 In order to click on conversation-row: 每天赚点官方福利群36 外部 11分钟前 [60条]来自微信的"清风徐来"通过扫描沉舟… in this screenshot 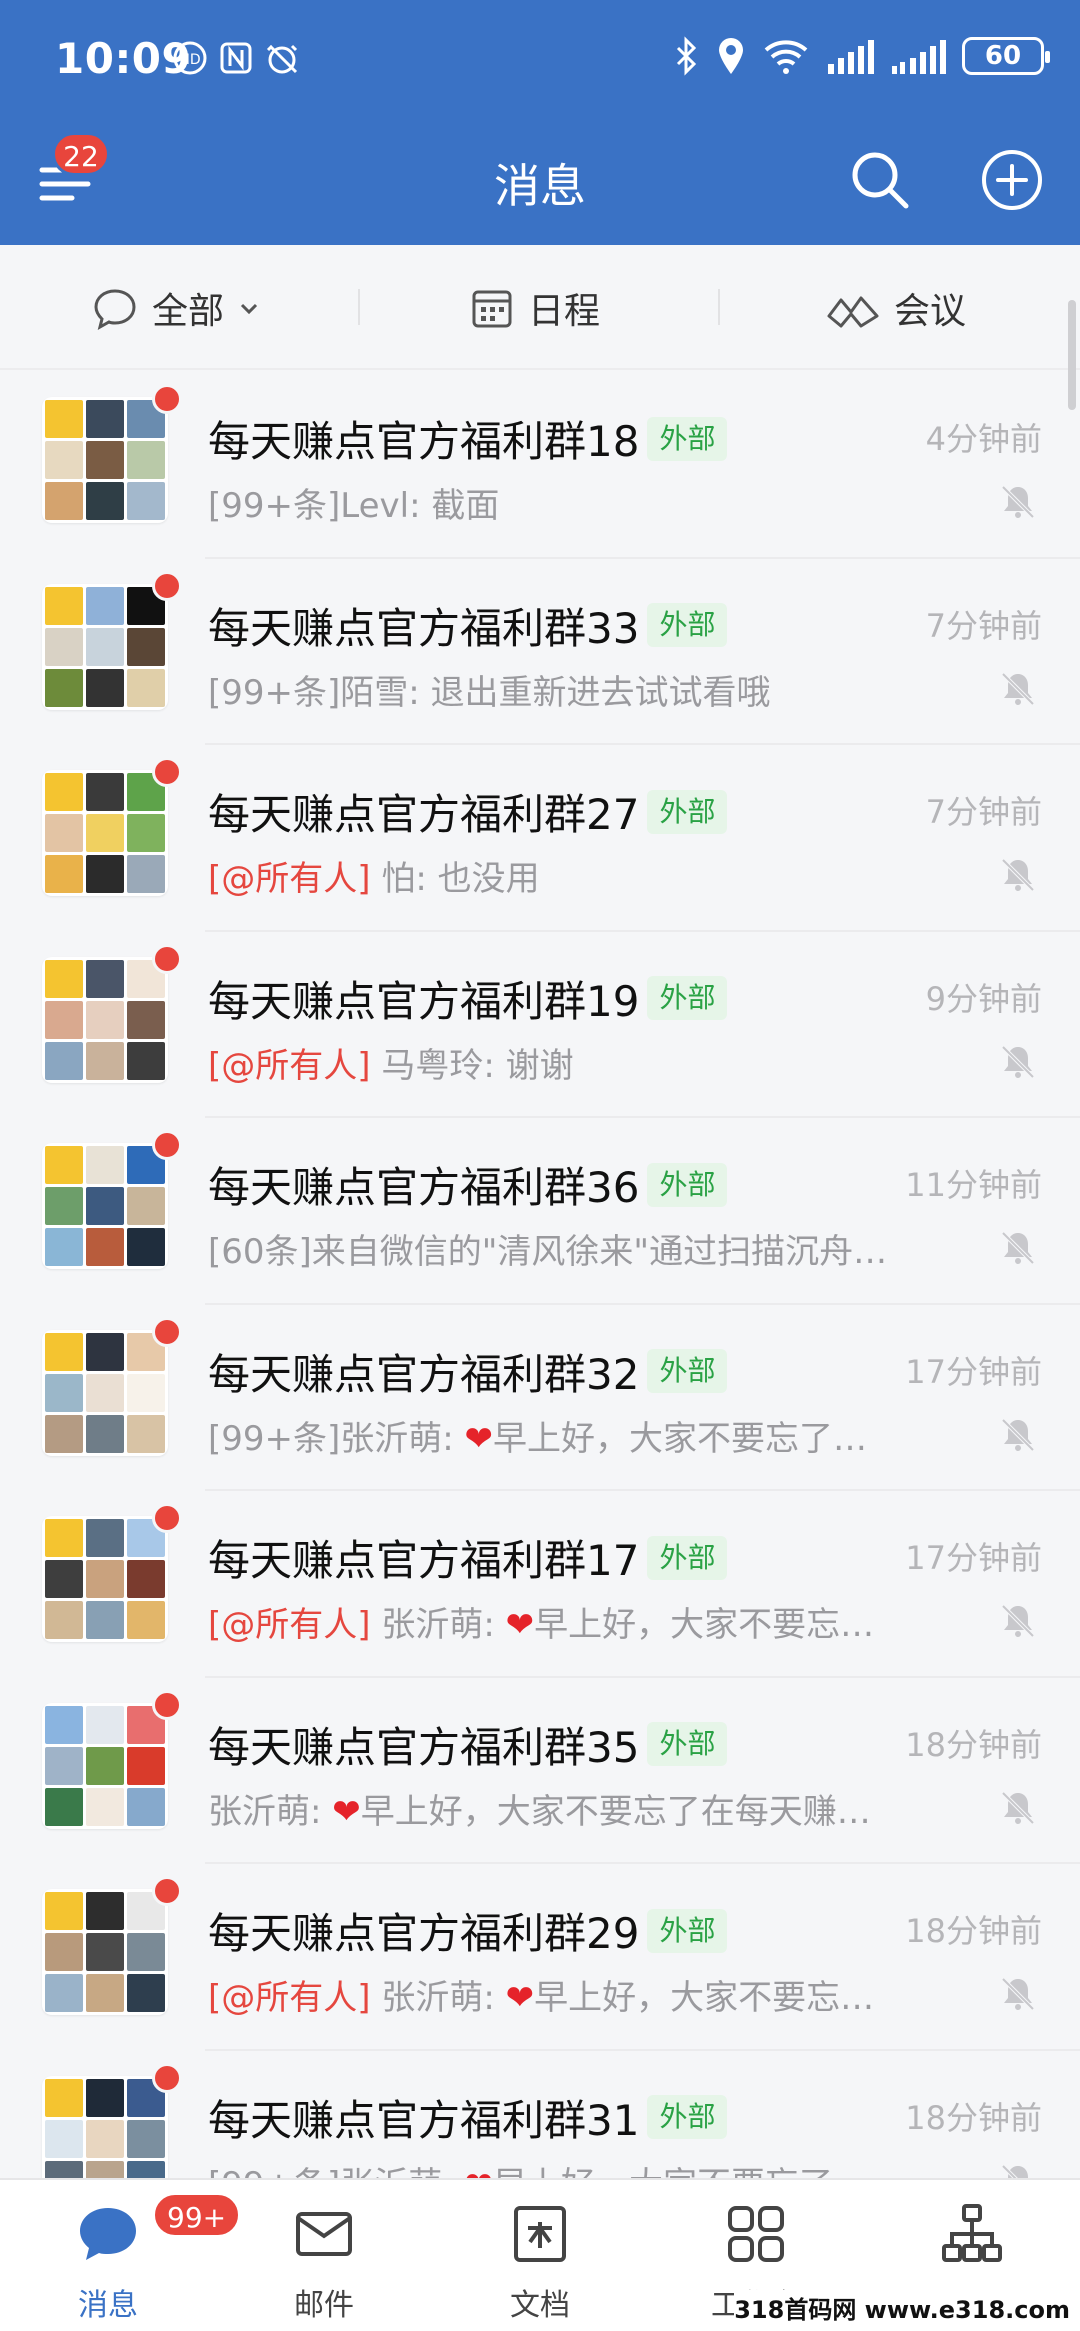, I will do `click(540, 1211)`.